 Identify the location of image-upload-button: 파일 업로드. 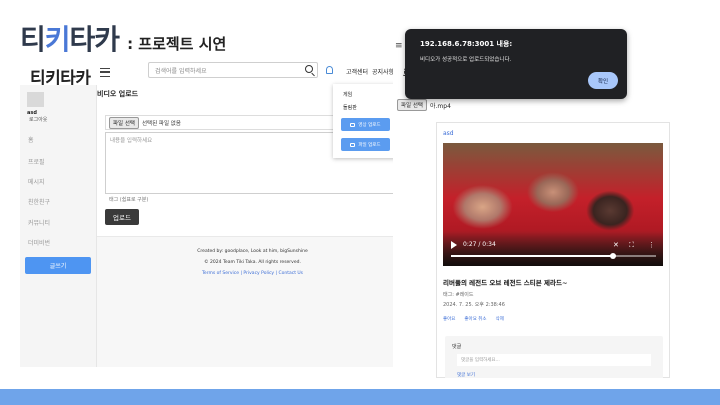
(365, 144).